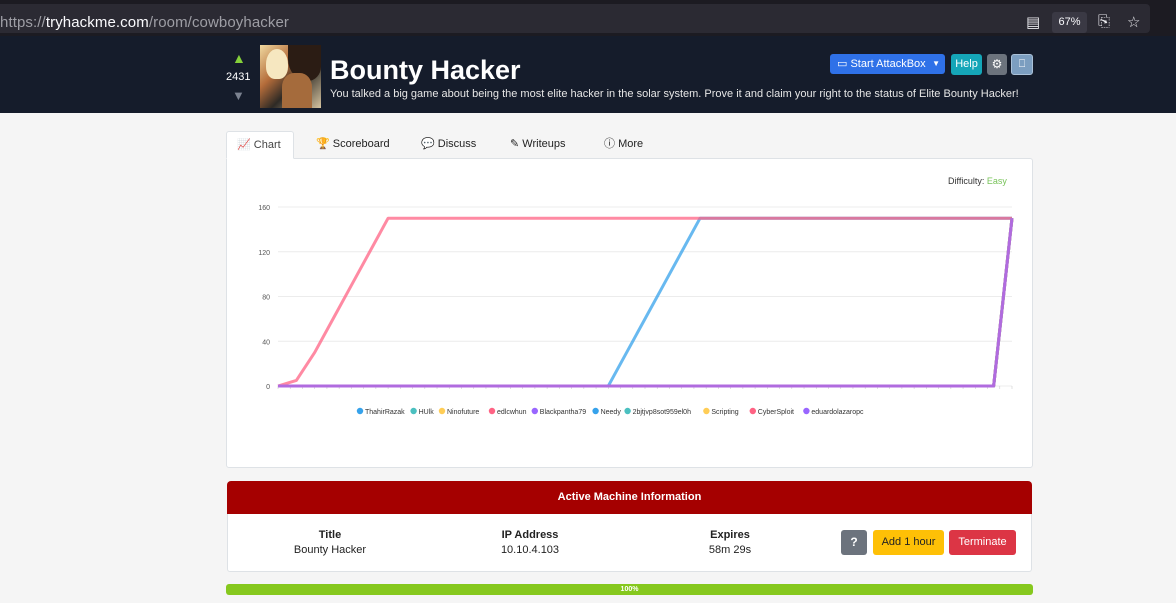  Describe the element at coordinates (730, 542) in the screenshot. I see `machine-expires-col: Expires 58m 29s` at that location.